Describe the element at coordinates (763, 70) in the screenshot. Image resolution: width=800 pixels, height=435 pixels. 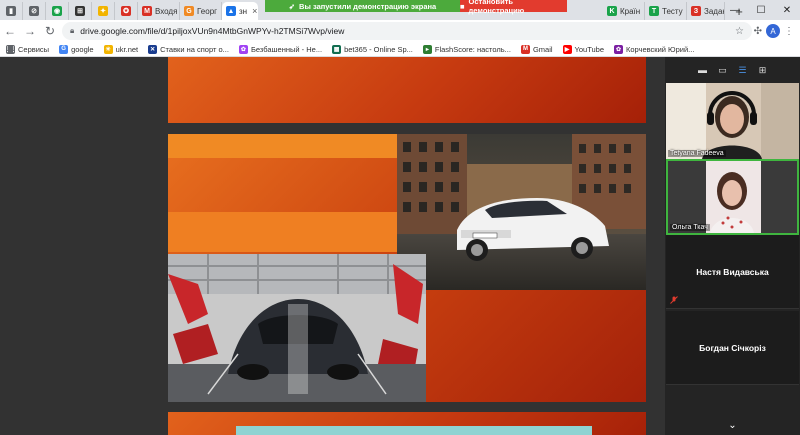
I see `gallery-view-icon: ⊞` at that location.